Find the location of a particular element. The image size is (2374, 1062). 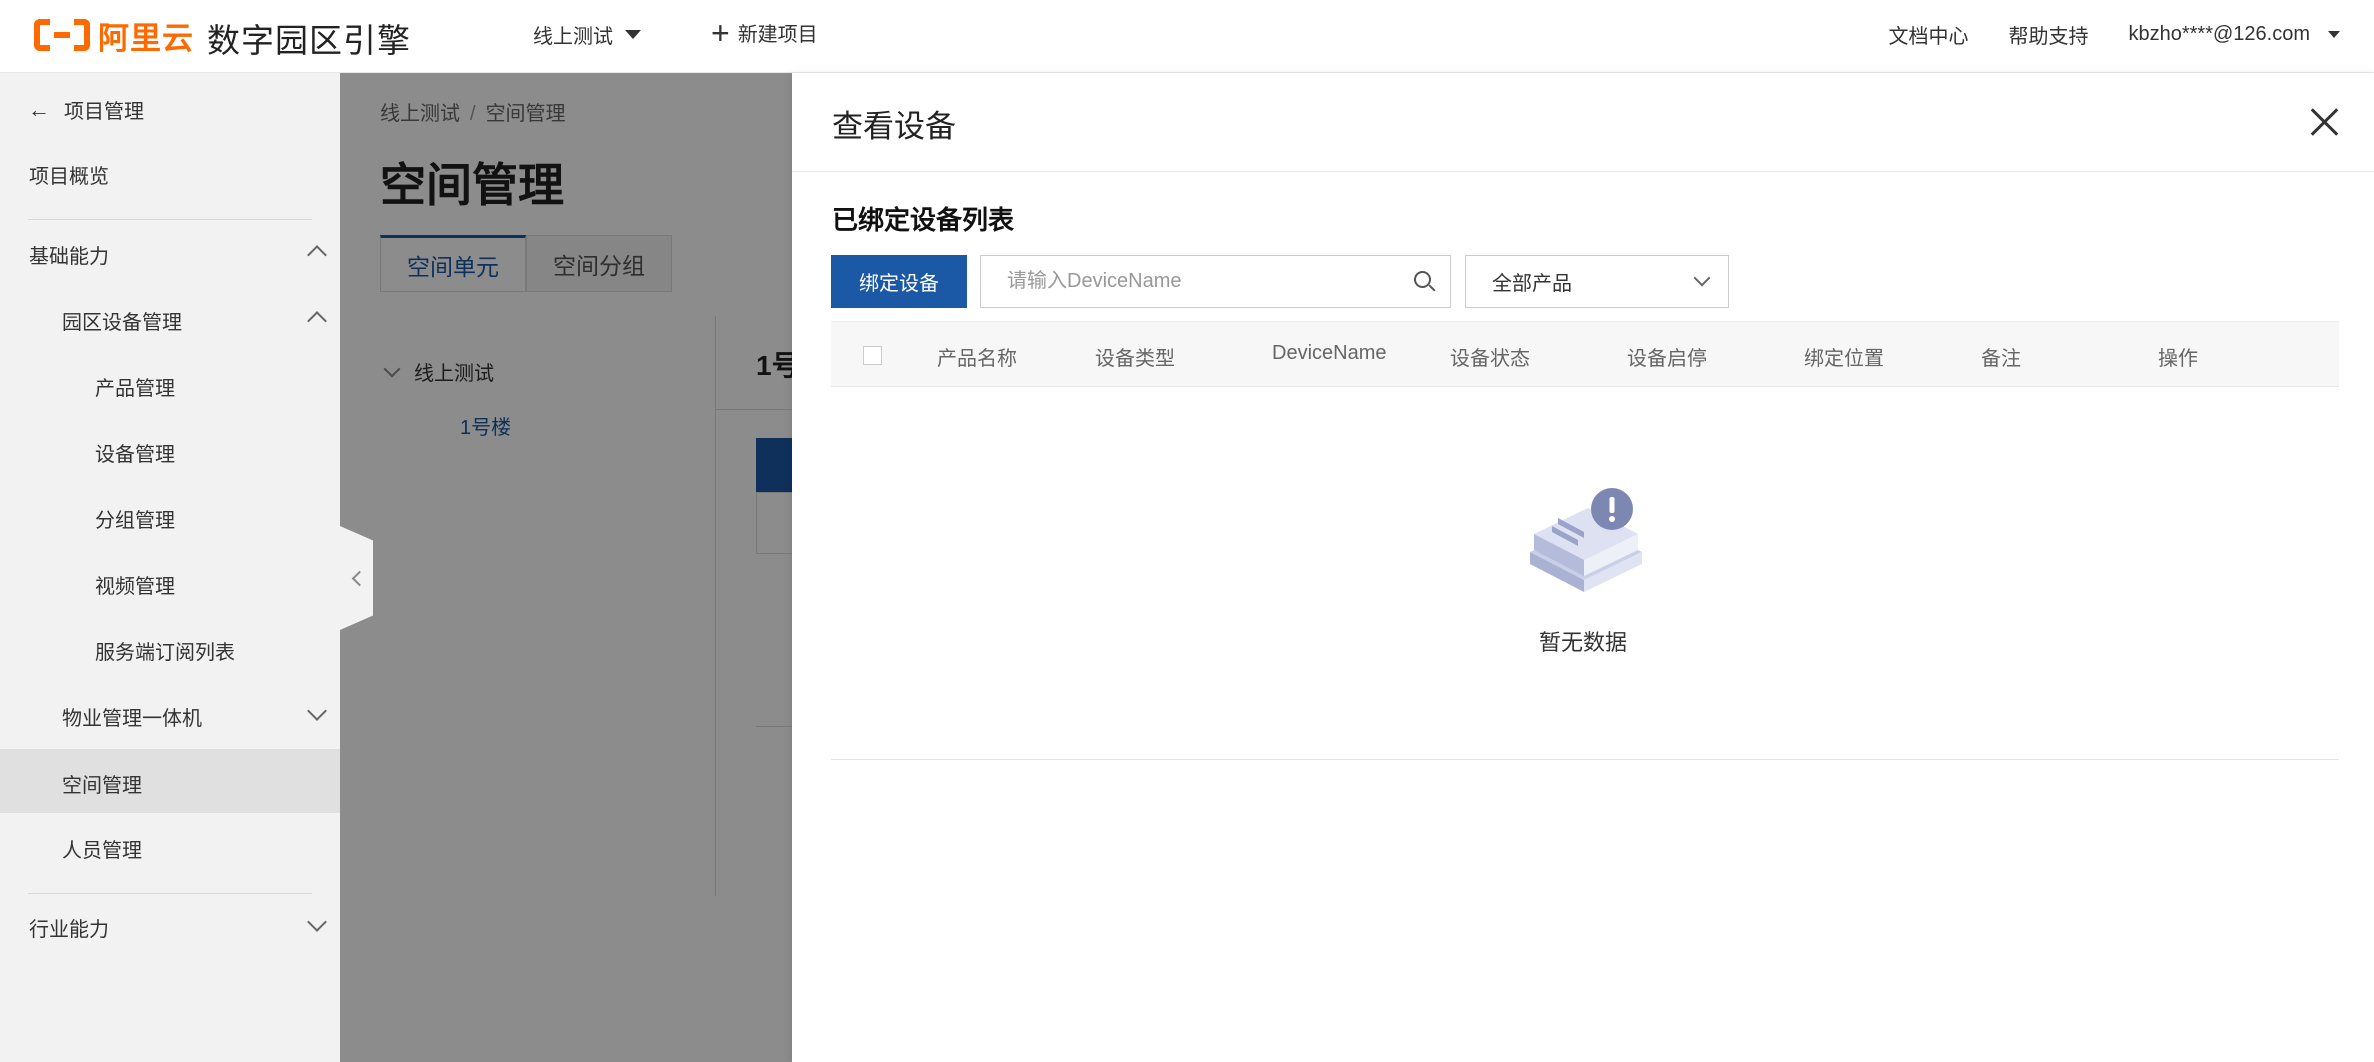

product-filter-value: 全部产品 is located at coordinates (1532, 284).